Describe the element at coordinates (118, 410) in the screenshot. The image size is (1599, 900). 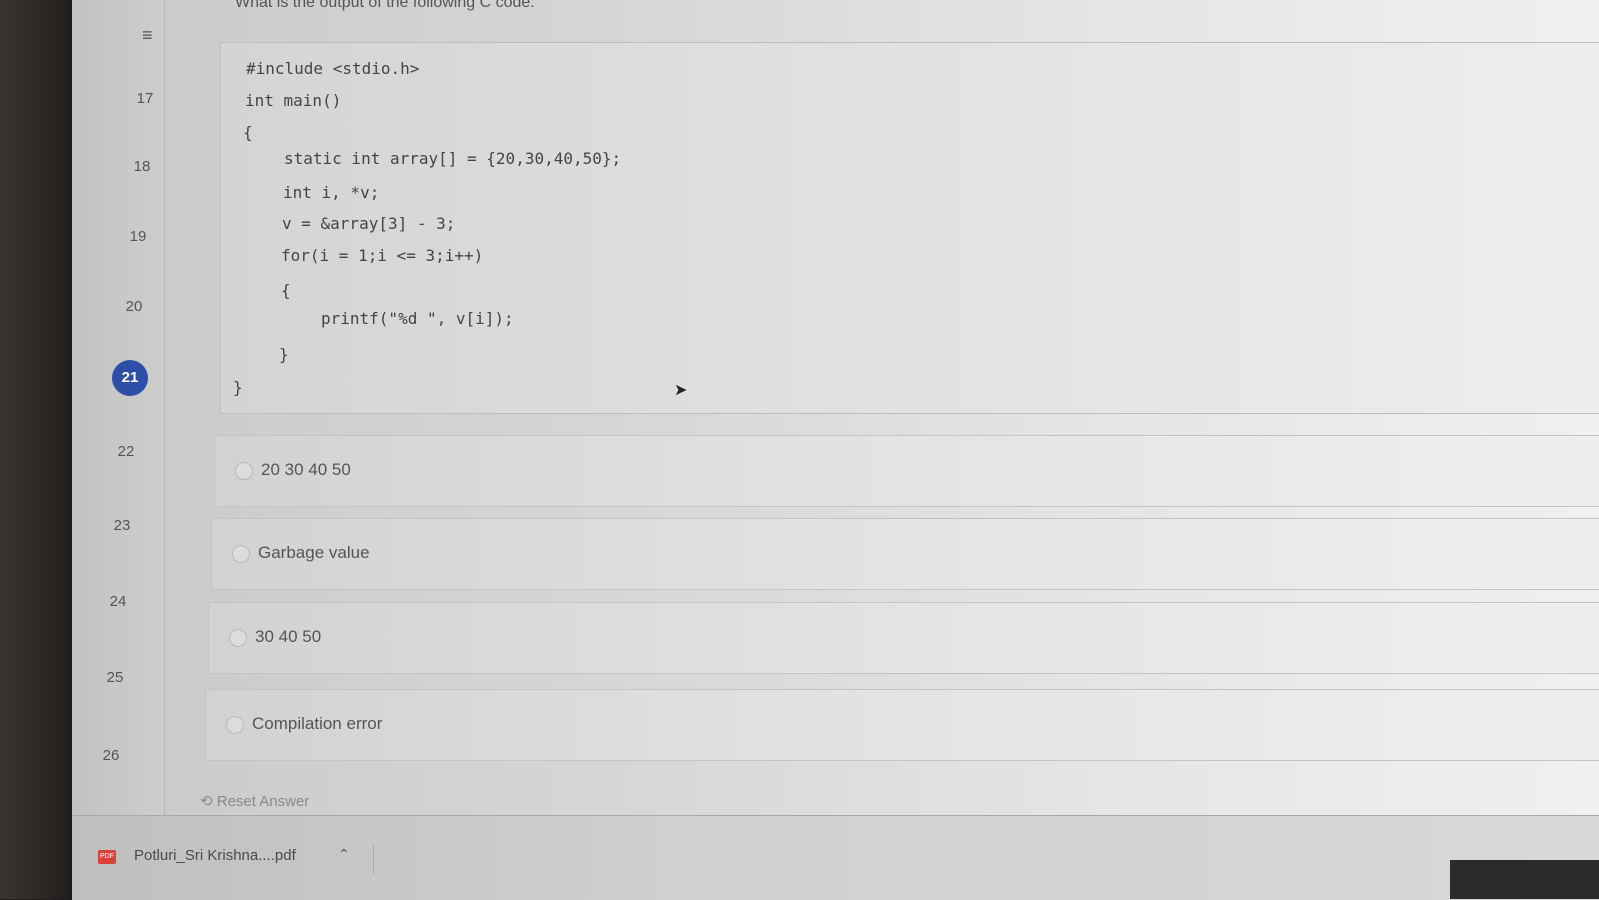
I see `question-nav-panel: ≡ 17 18 19 20 21 22 23 24 25 26` at that location.